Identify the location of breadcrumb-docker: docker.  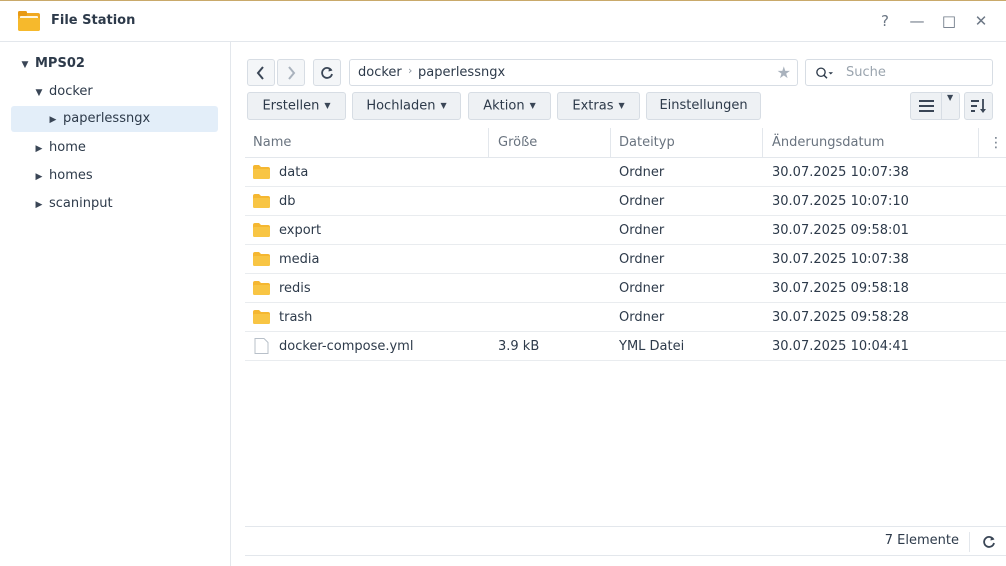
(380, 72).